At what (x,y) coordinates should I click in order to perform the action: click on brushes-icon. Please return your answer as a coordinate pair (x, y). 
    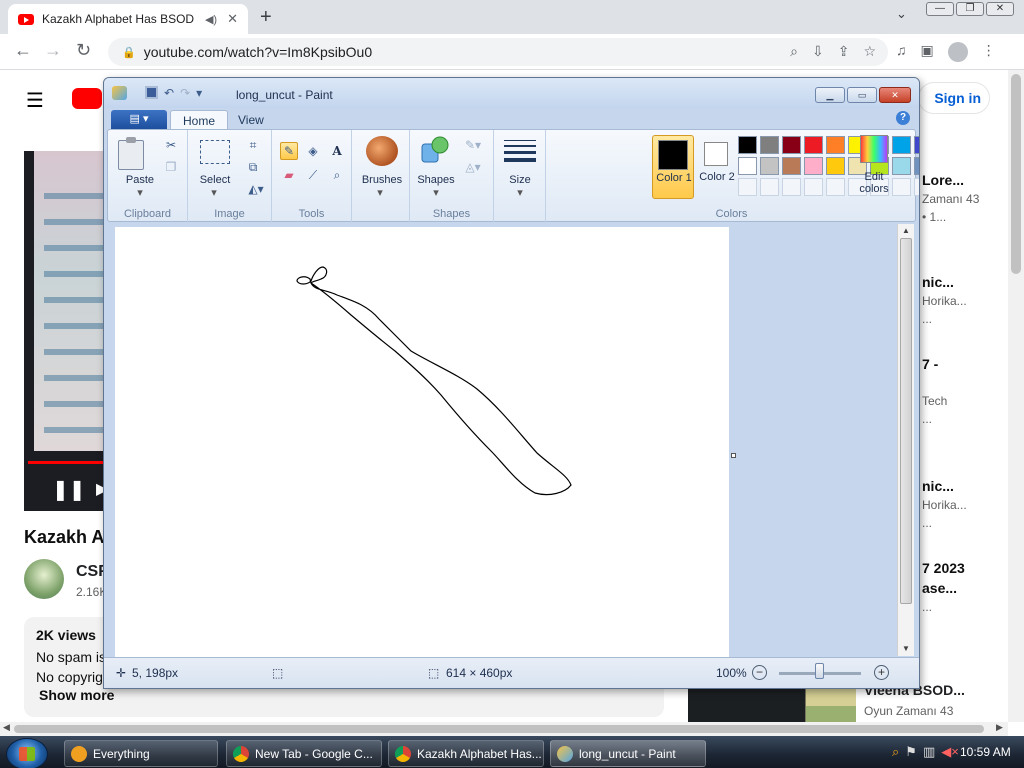
    Looking at the image, I should click on (382, 151).